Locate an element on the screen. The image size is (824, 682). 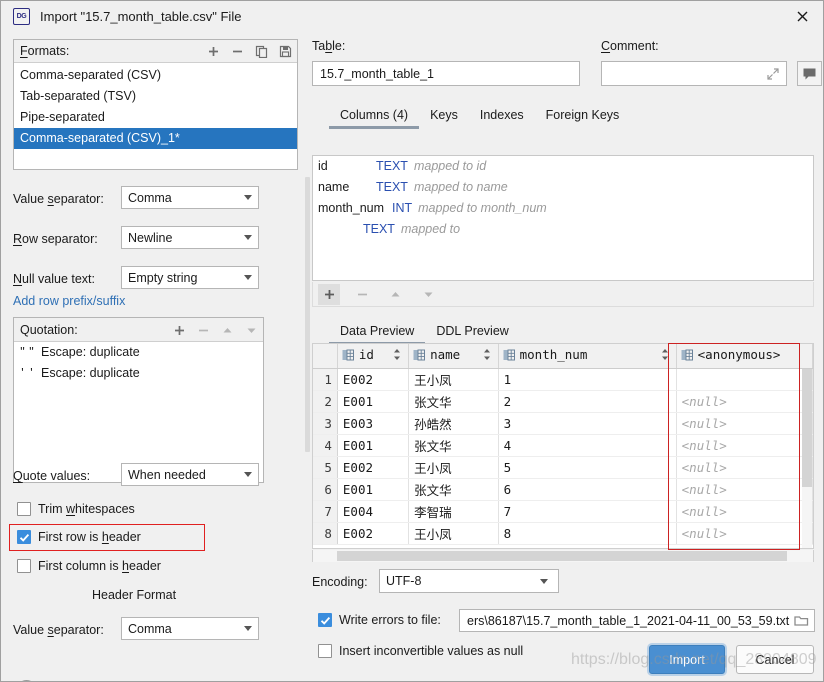
panel-splitter is located at coordinates (307, 356).